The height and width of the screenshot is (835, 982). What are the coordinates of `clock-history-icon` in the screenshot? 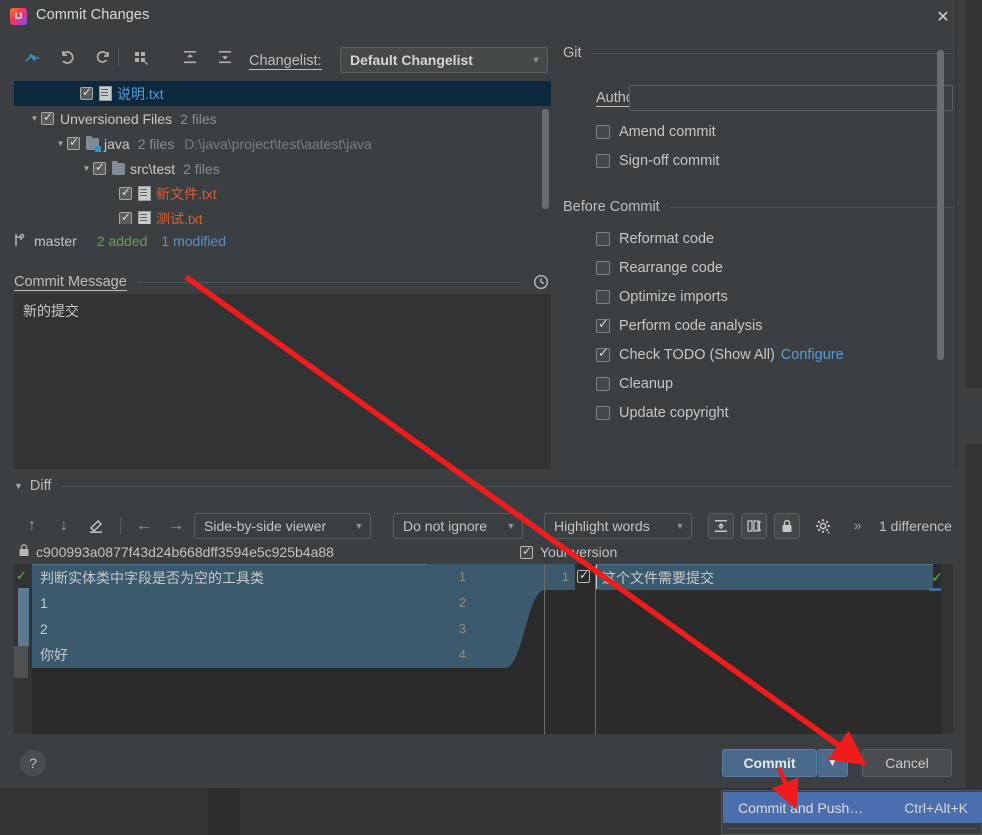 It's located at (541, 282).